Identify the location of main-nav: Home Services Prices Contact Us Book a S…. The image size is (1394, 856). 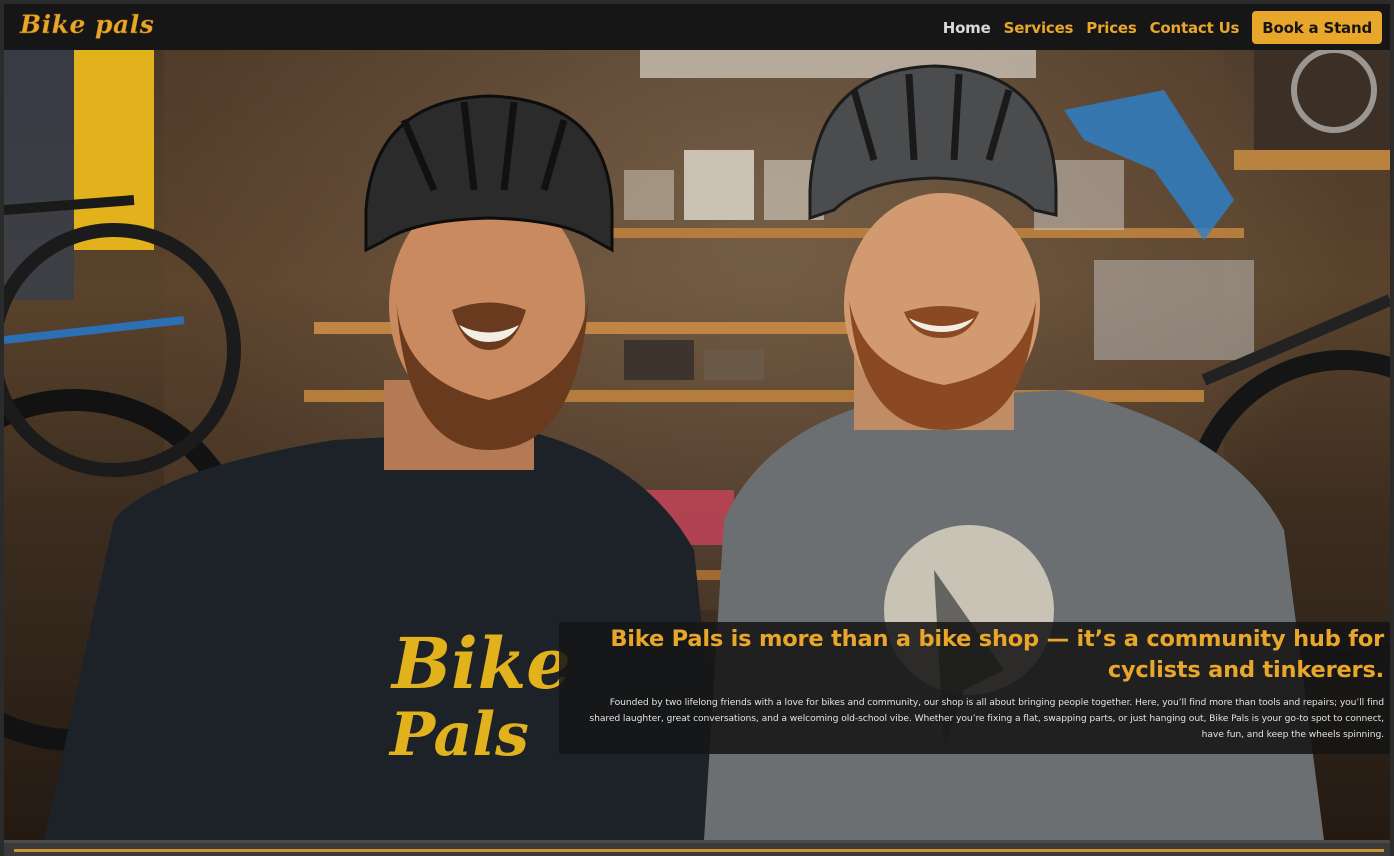
(1162, 27).